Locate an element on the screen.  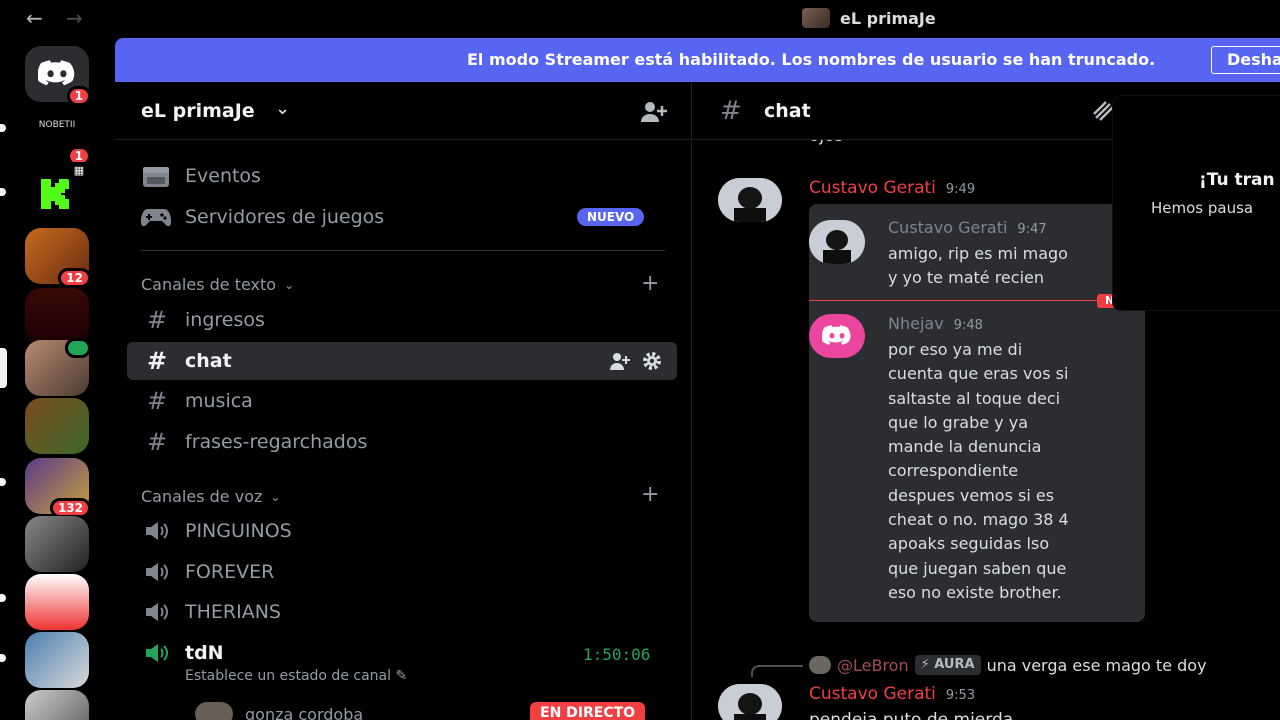
message-timestamp: 9:53 is located at coordinates (960, 695).